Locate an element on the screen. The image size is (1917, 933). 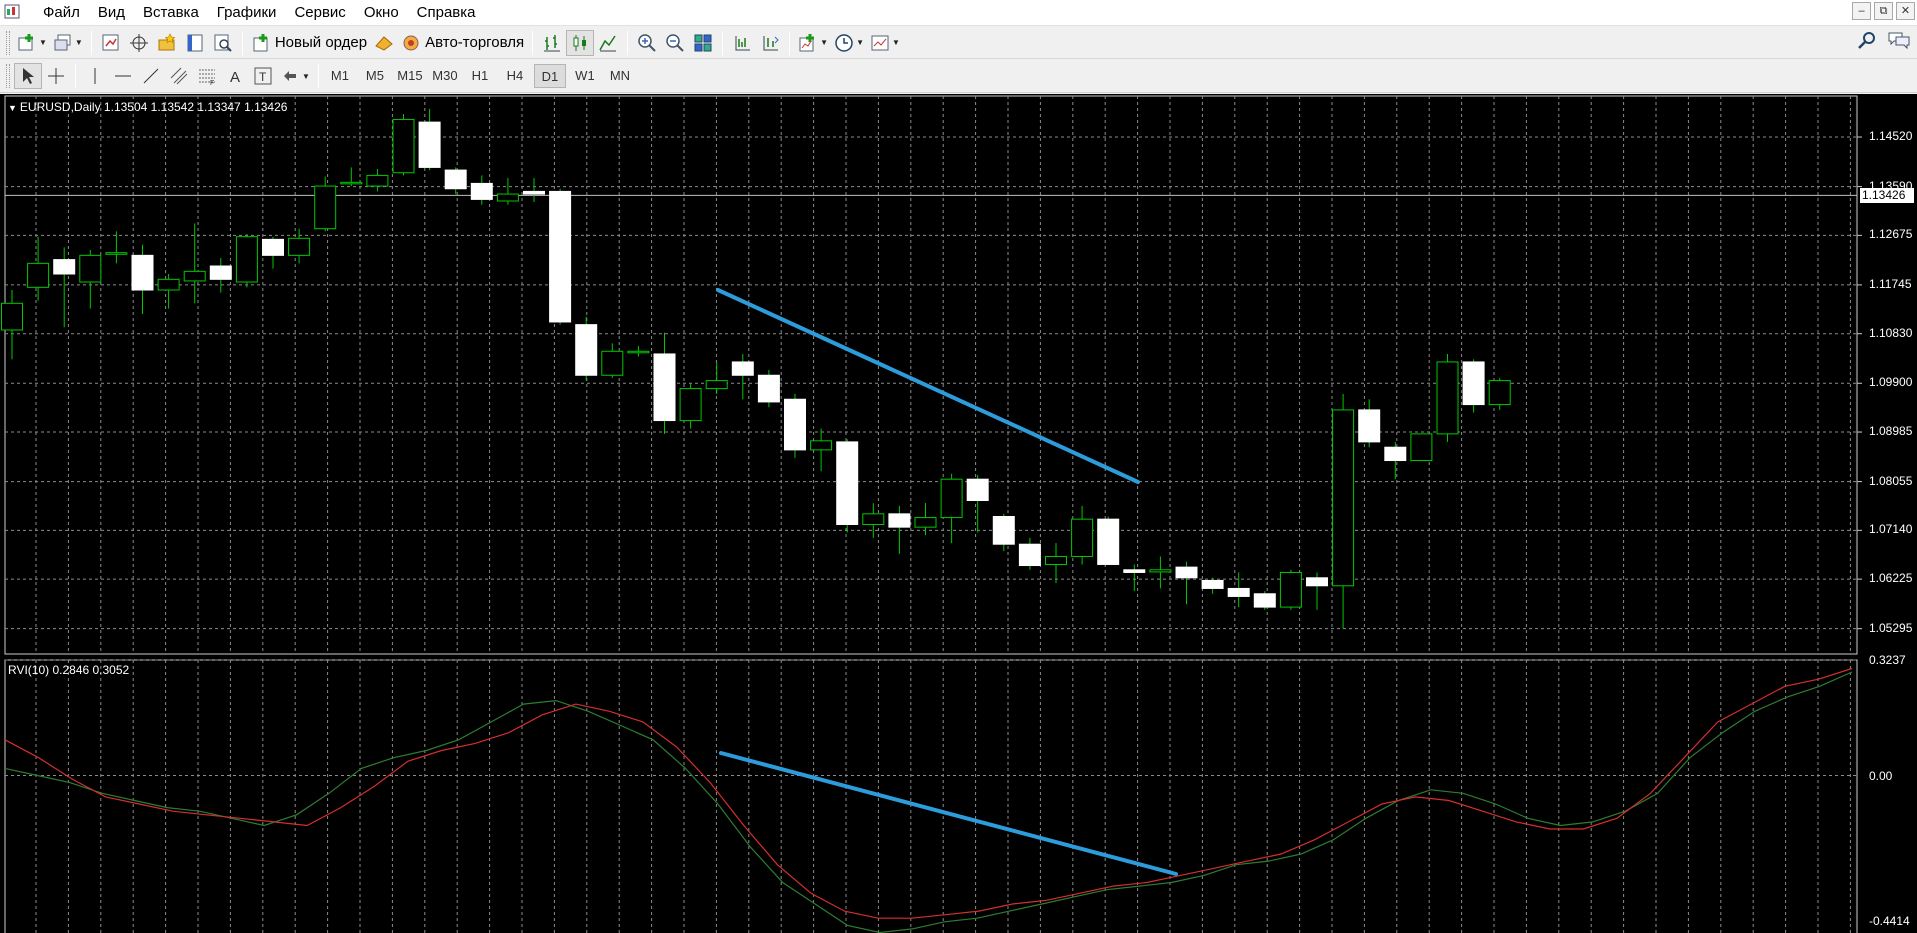
navigator-button is located at coordinates (167, 43).